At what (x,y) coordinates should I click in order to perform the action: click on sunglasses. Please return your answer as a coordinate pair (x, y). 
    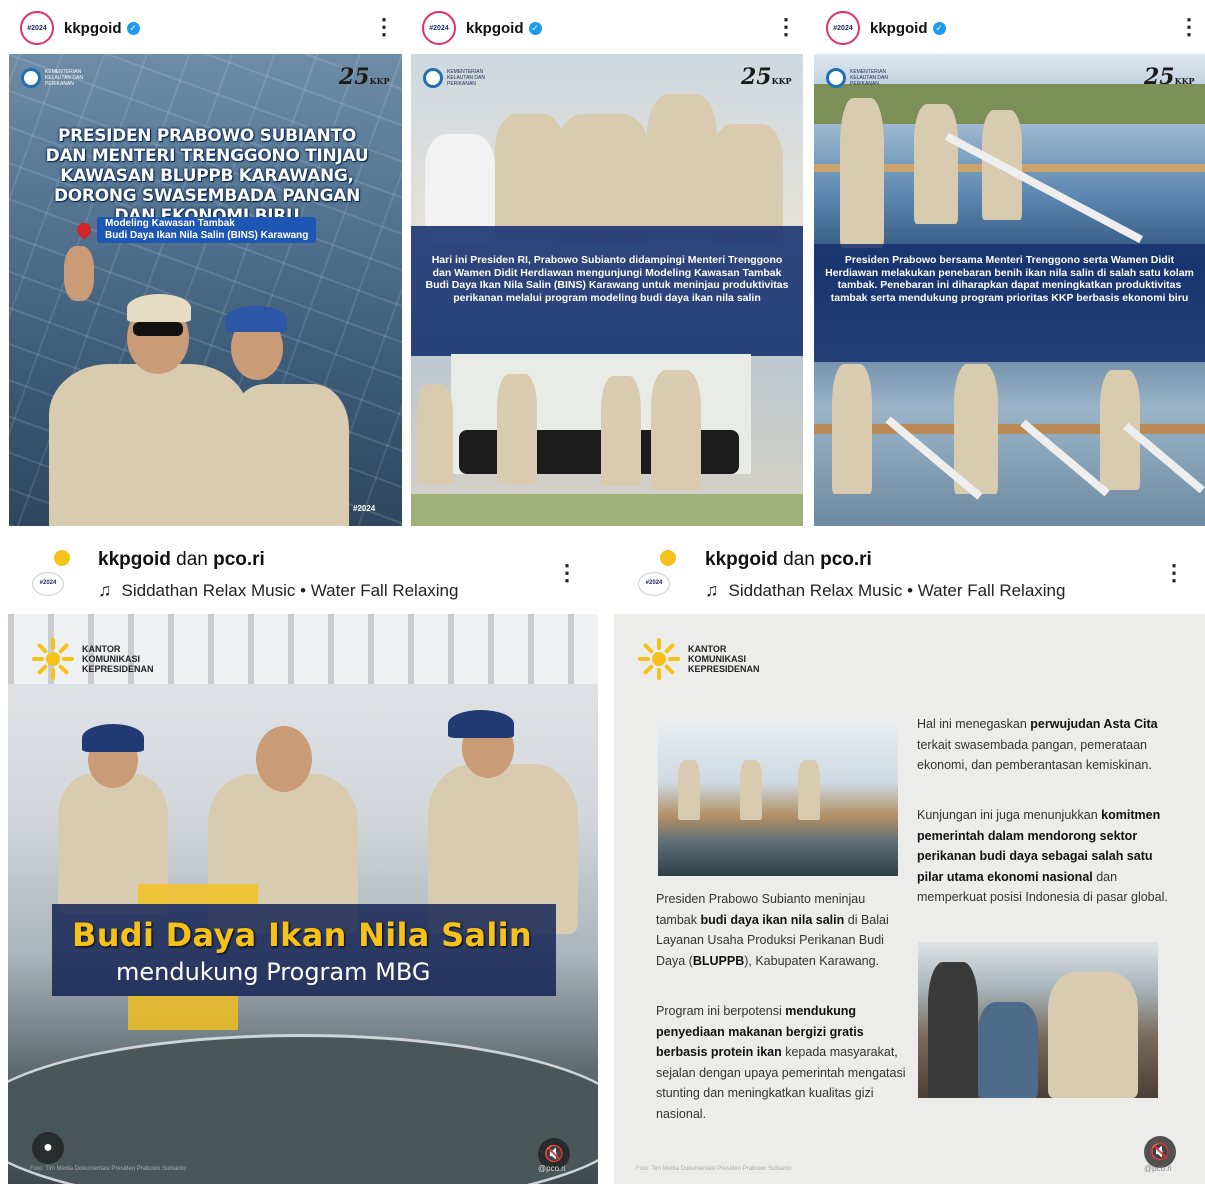
    Looking at the image, I should click on (158, 329).